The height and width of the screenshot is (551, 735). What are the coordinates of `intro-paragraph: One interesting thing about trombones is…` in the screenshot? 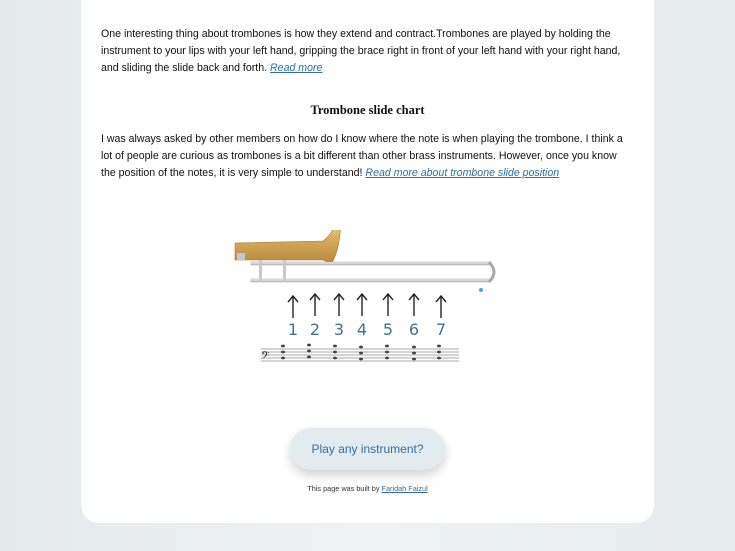 It's located at (366, 51).